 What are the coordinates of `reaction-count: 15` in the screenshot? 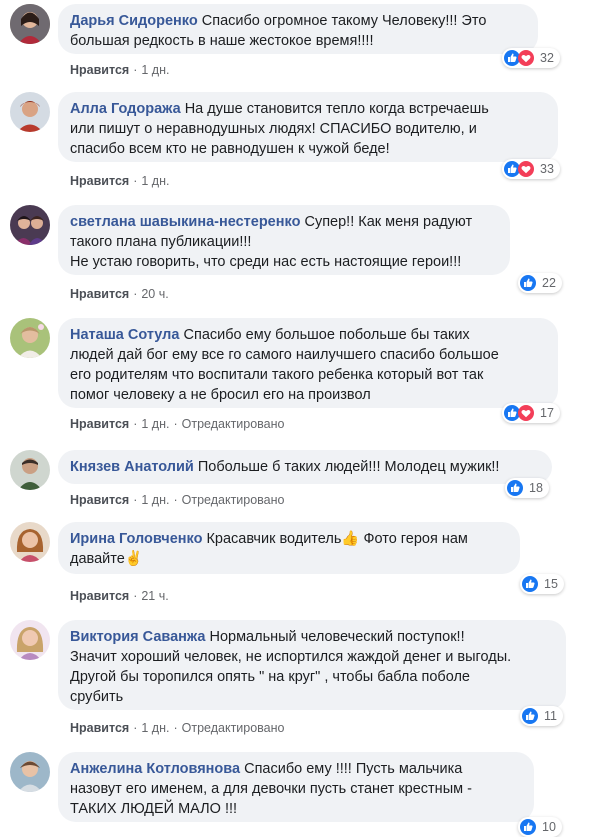 It's located at (551, 584).